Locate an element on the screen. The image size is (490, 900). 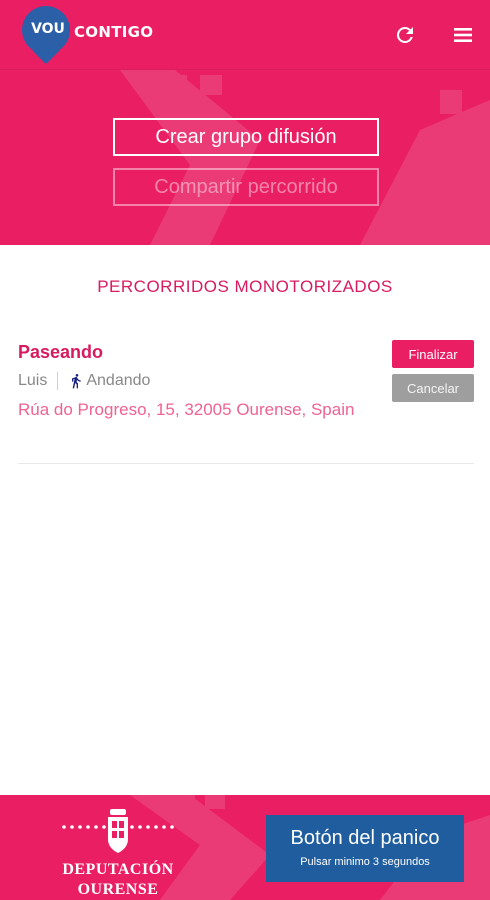
refresh-icon is located at coordinates (404, 34).